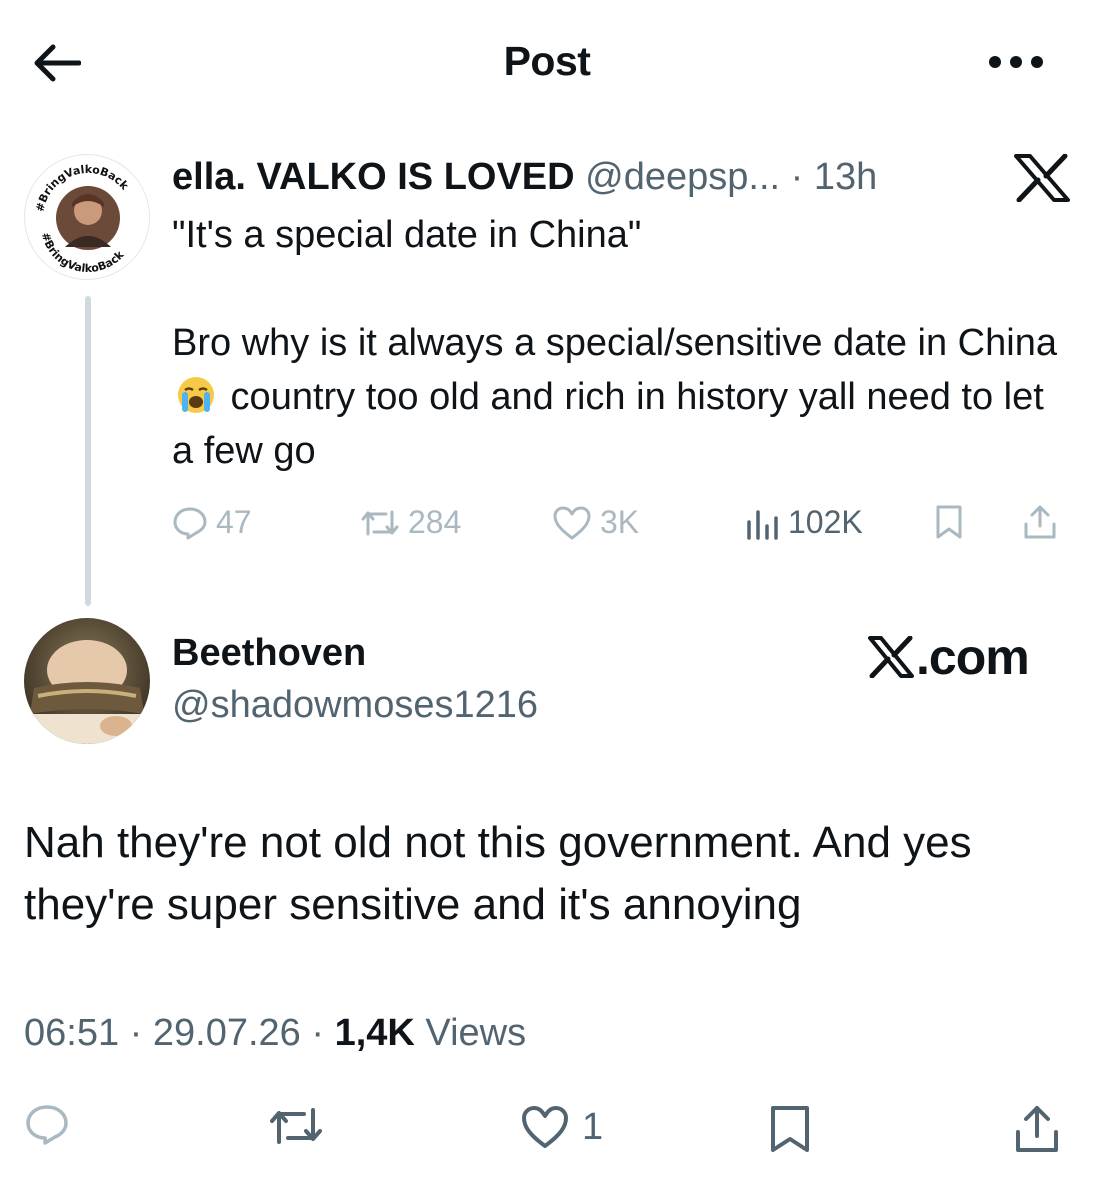 This screenshot has width=1094, height=1200. What do you see at coordinates (373, 177) in the screenshot?
I see `quoted-author-name: ella. VALKO IS LOVED` at bounding box center [373, 177].